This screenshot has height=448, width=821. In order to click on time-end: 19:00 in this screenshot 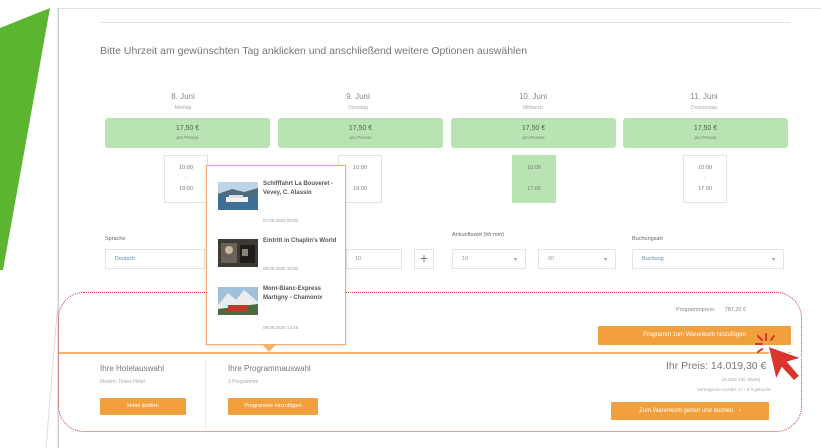, I will do `click(186, 189)`.